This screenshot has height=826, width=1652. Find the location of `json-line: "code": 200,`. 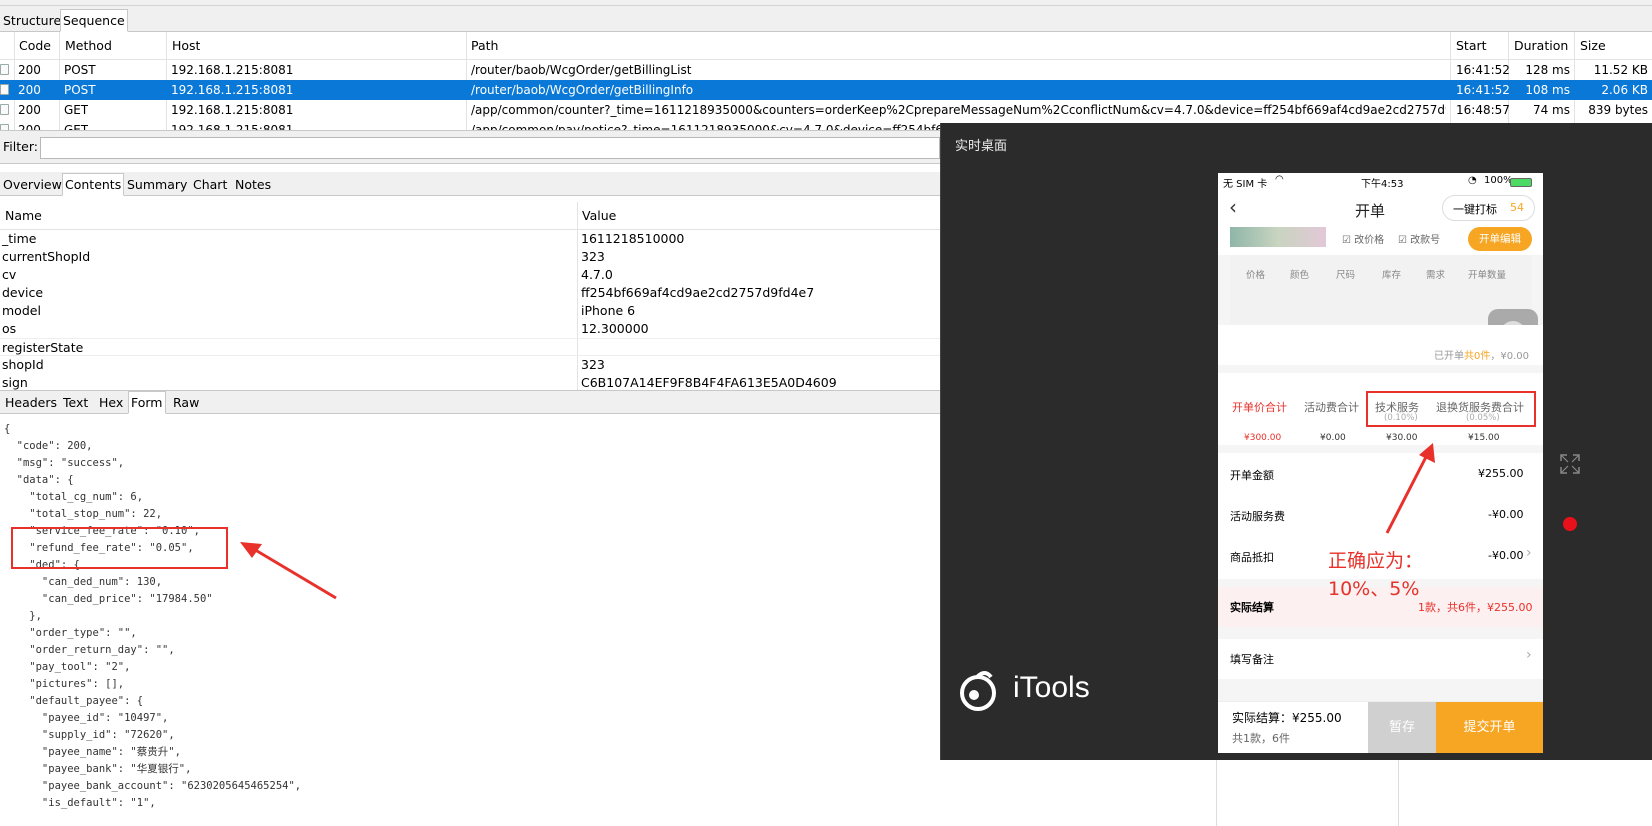

json-line: "code": 200, is located at coordinates (48, 446).